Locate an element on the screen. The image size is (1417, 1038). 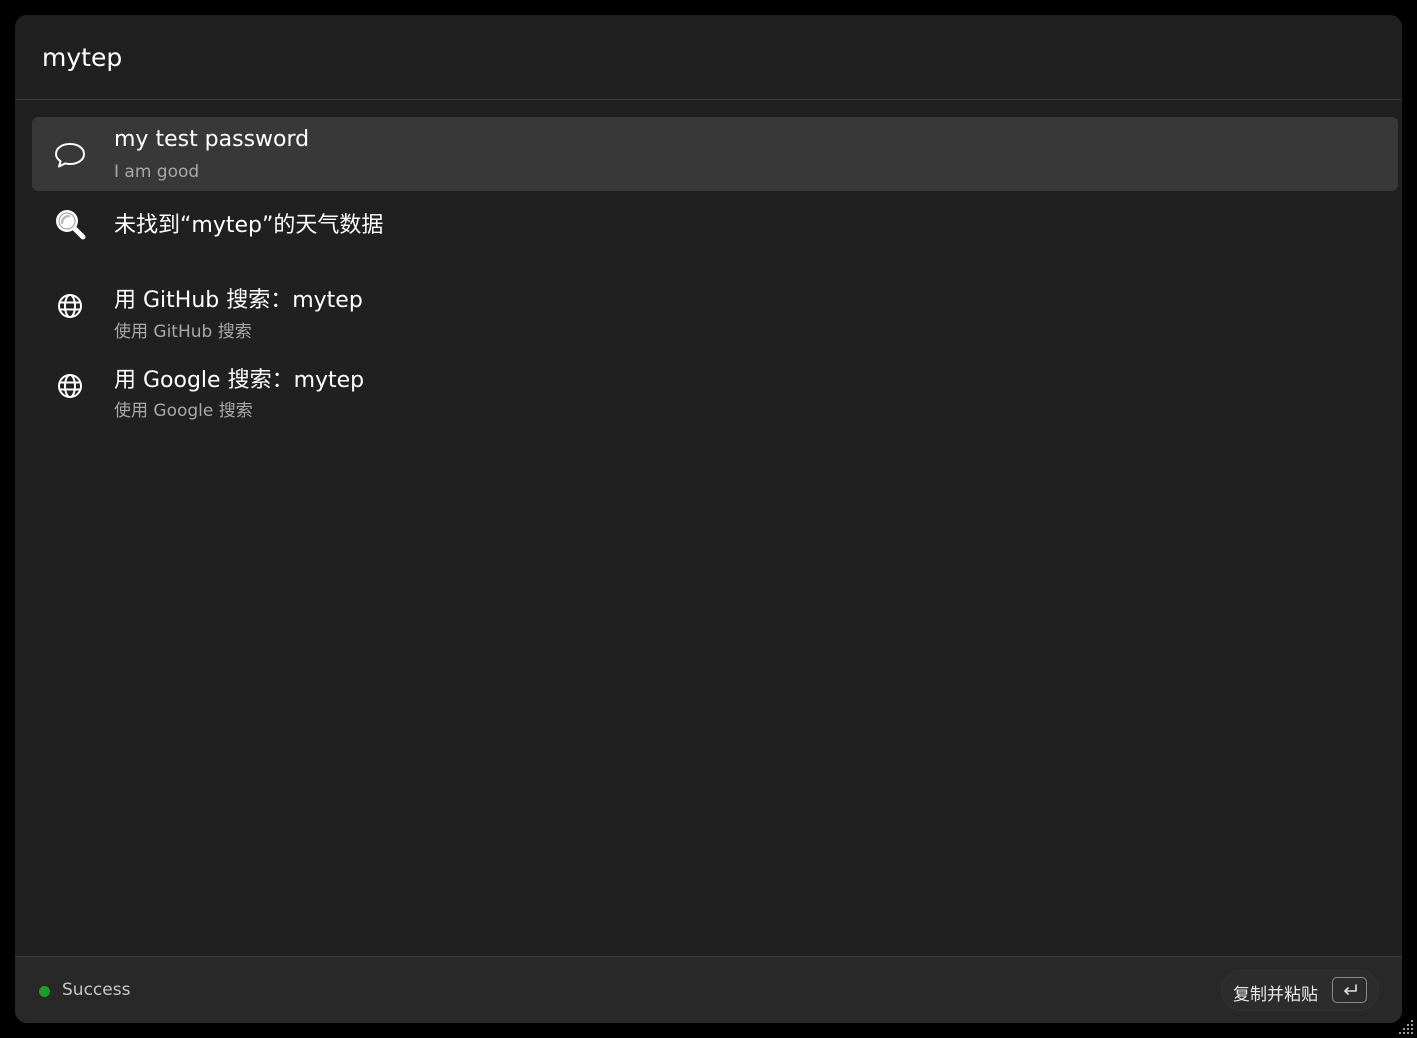
result-item-password: my test password I am good is located at coordinates (715, 154).